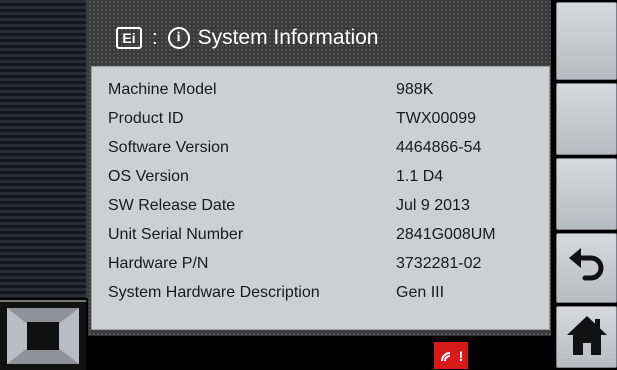  What do you see at coordinates (148, 176) in the screenshot?
I see `info-label: OS Version` at bounding box center [148, 176].